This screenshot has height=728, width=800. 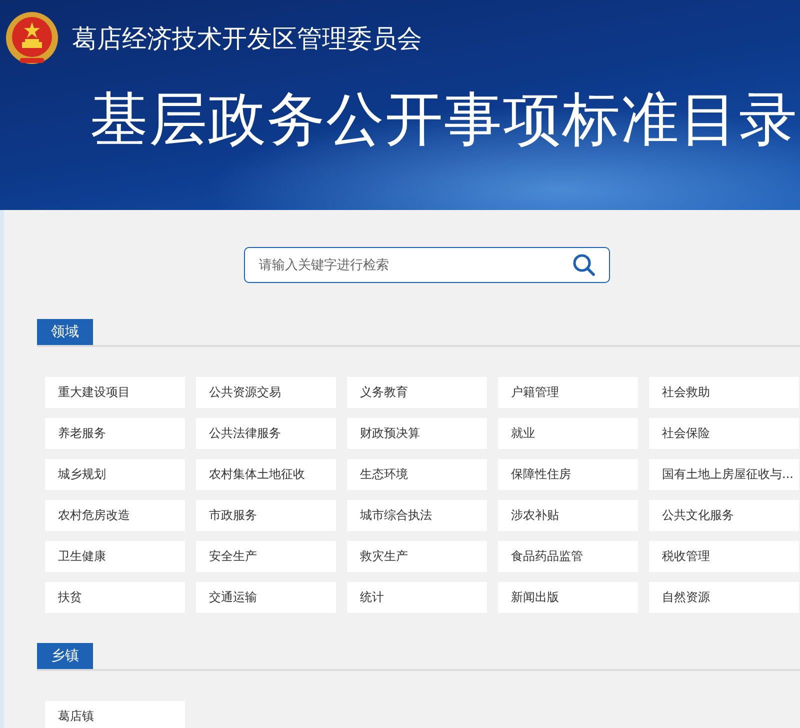 What do you see at coordinates (417, 474) in the screenshot?
I see `category-link: 生态环境` at bounding box center [417, 474].